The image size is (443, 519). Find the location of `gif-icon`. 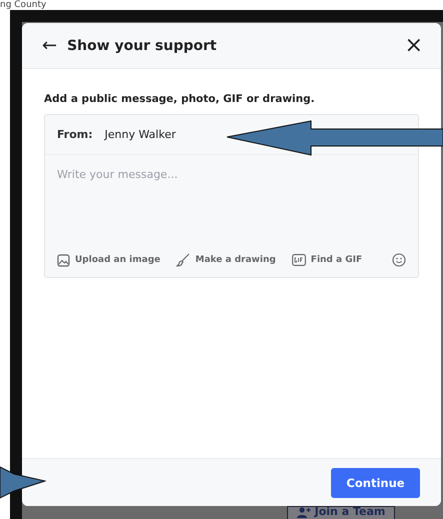

gif-icon is located at coordinates (299, 260).